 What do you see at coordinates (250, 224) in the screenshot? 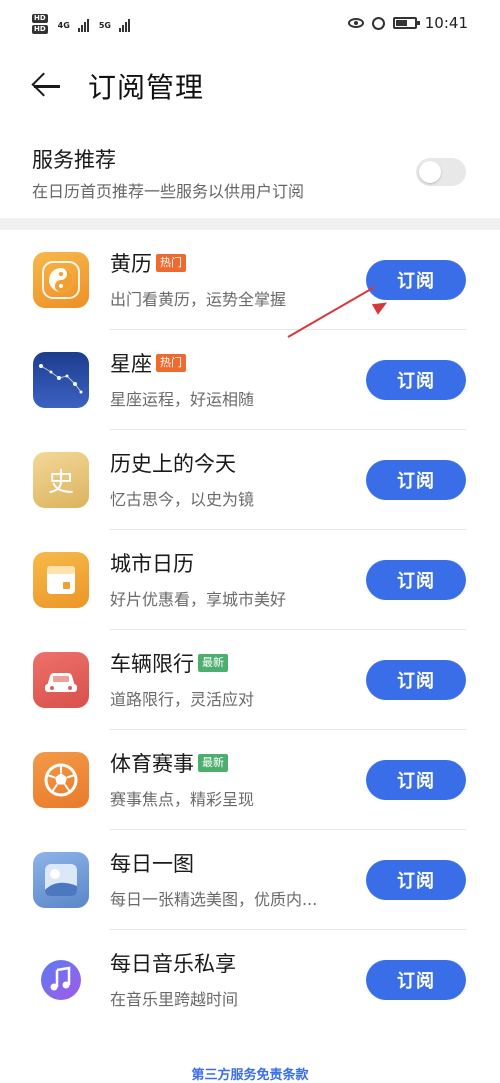
I see `section-separator` at bounding box center [250, 224].